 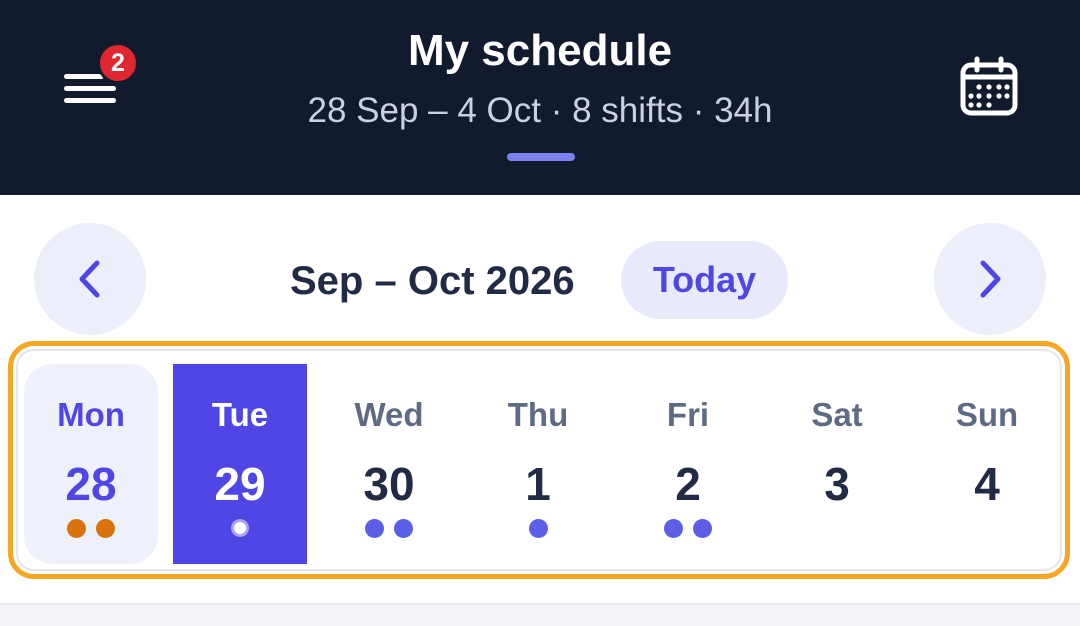 I want to click on next-week-button, so click(x=990, y=279).